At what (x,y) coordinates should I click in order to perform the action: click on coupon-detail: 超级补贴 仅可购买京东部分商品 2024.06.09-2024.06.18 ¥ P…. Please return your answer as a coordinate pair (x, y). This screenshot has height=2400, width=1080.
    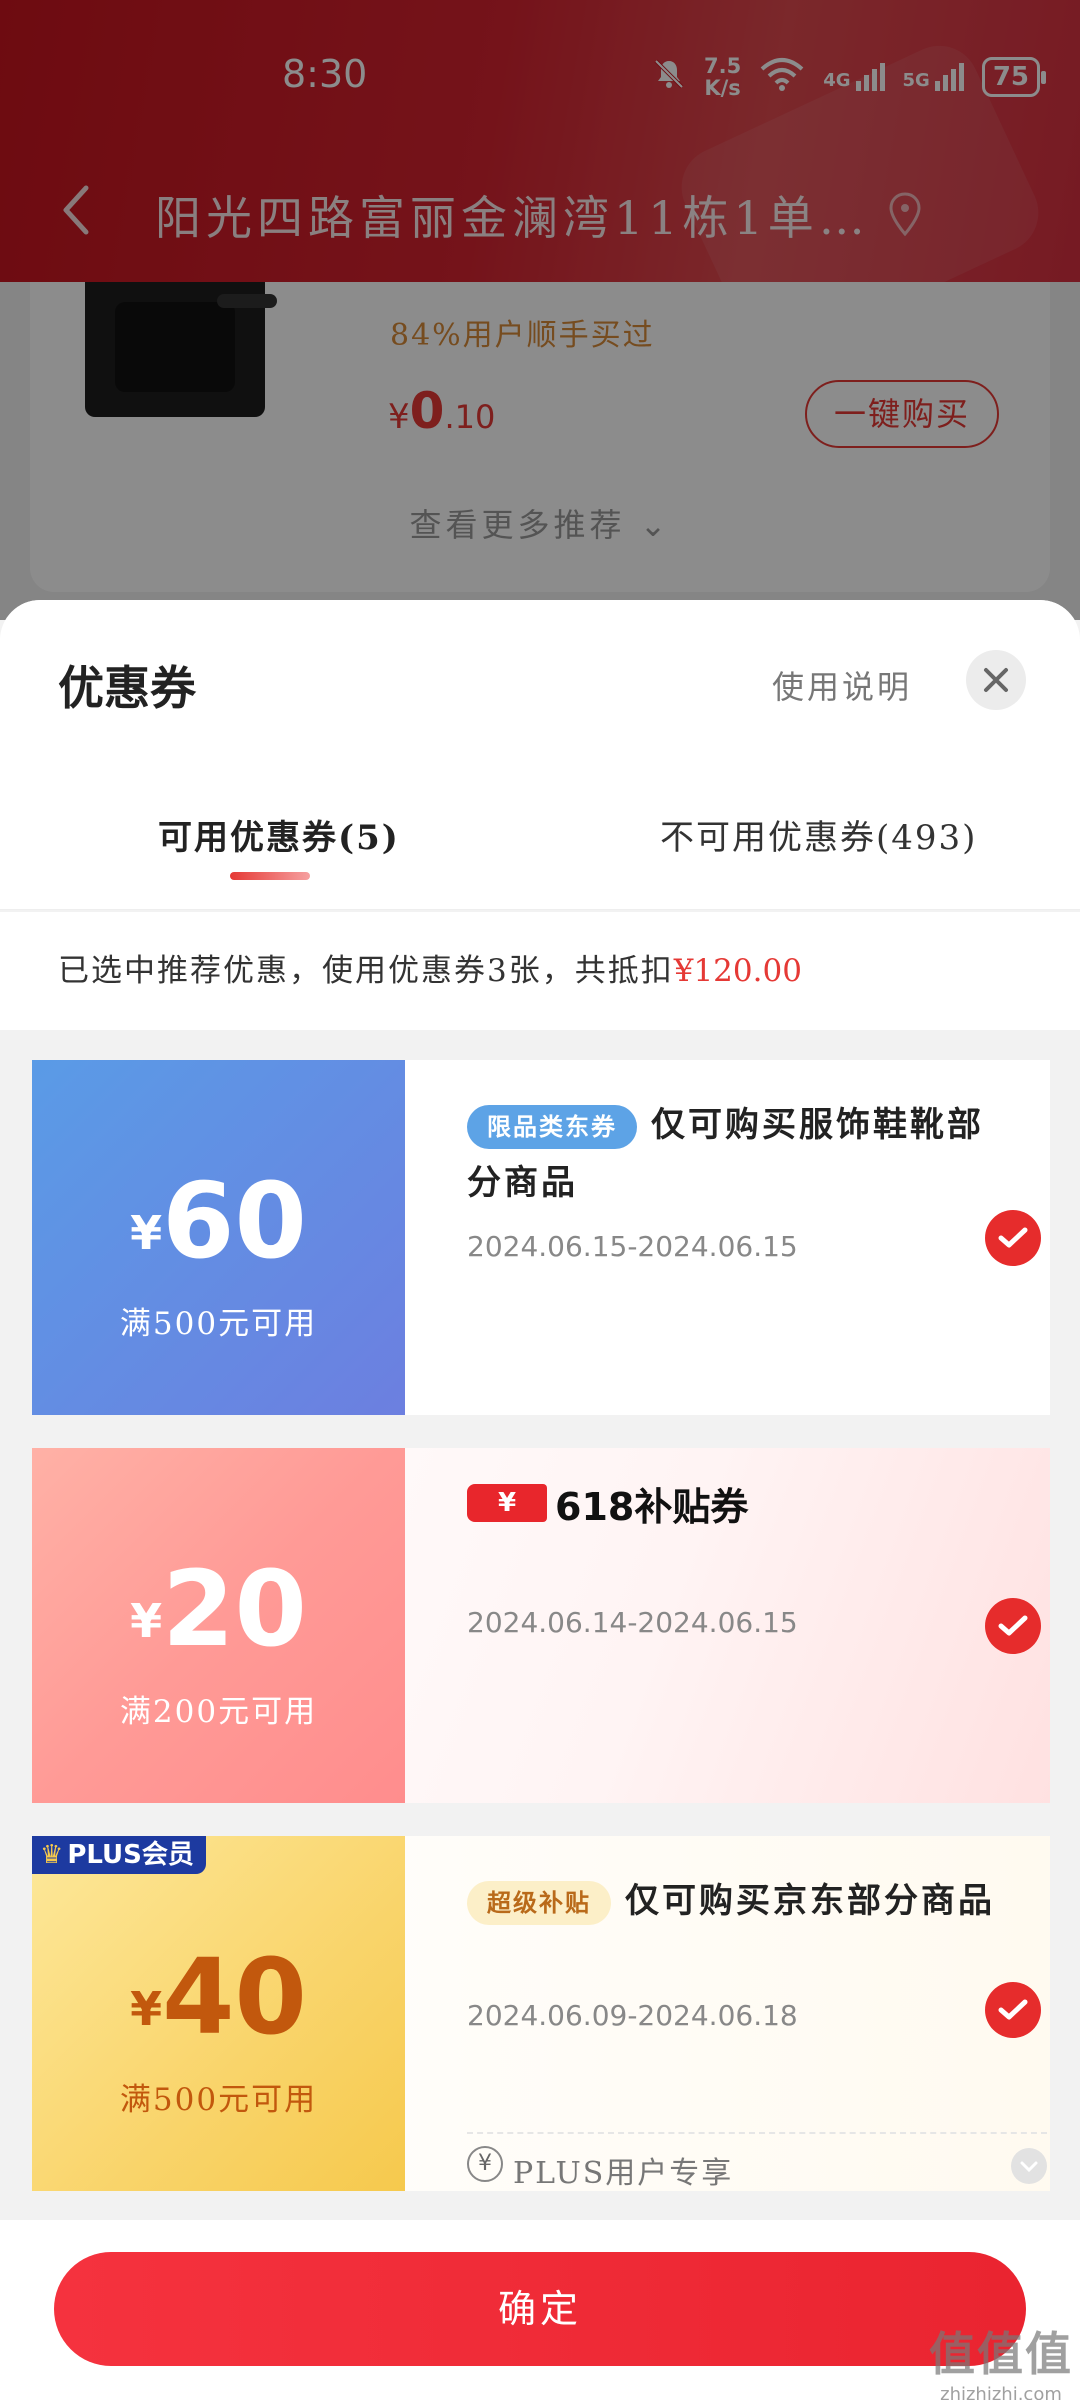
    Looking at the image, I should click on (727, 2013).